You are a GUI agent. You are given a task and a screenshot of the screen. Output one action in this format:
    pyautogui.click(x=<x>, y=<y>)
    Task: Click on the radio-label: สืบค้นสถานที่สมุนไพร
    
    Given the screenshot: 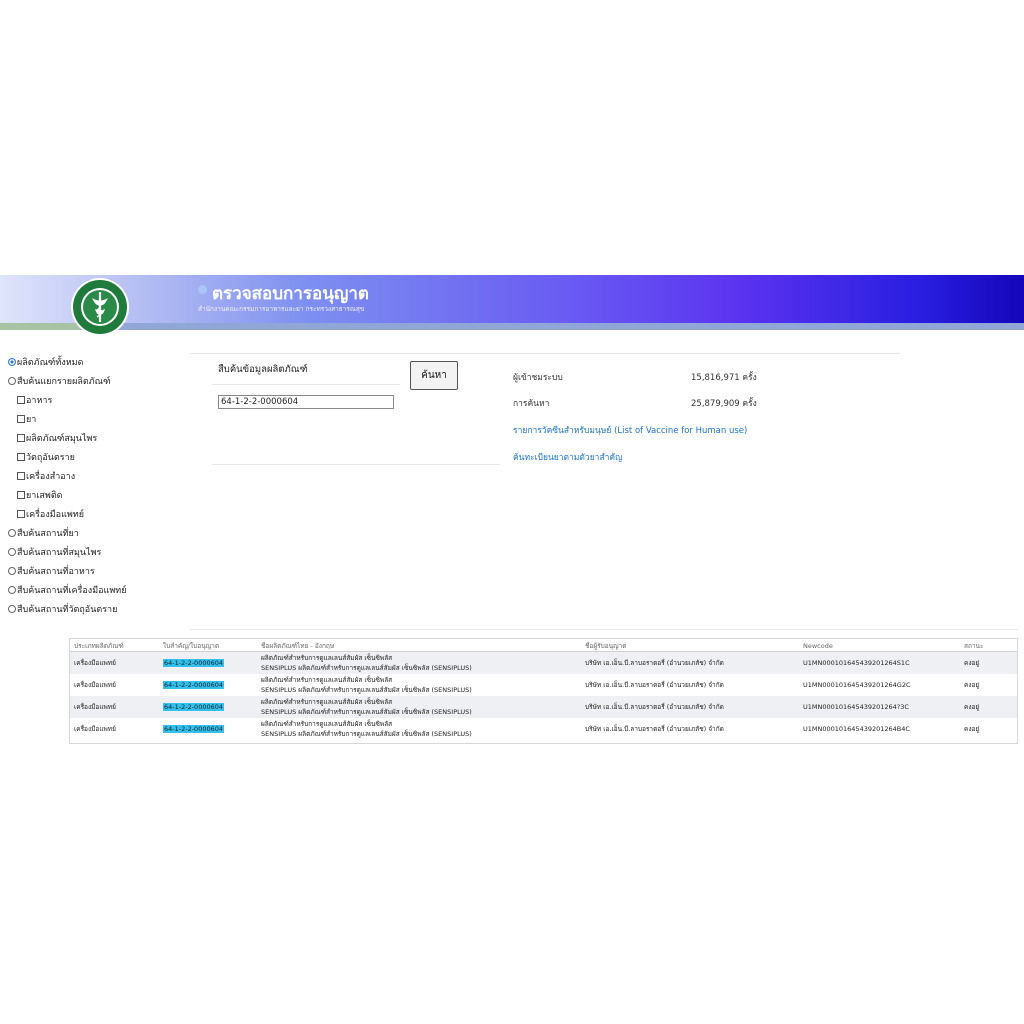 What is the action you would take?
    pyautogui.click(x=59, y=553)
    